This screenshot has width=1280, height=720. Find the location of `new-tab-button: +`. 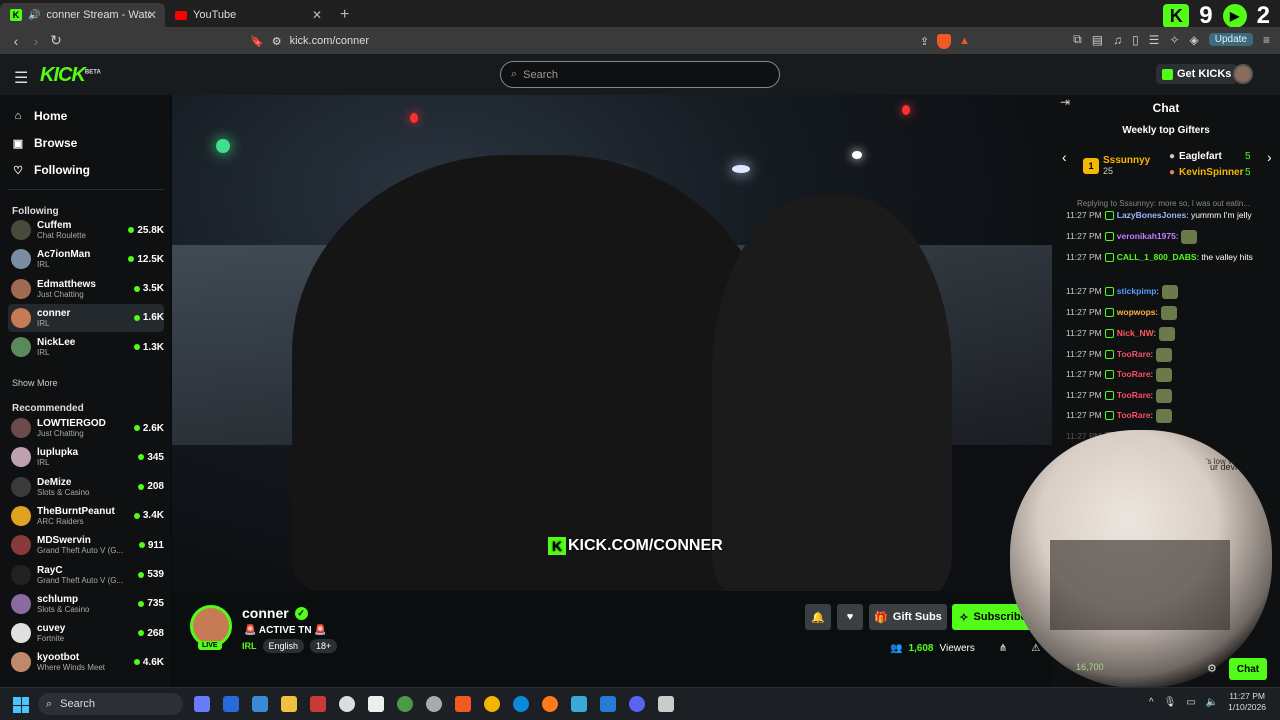

new-tab-button: + is located at coordinates (344, 15).